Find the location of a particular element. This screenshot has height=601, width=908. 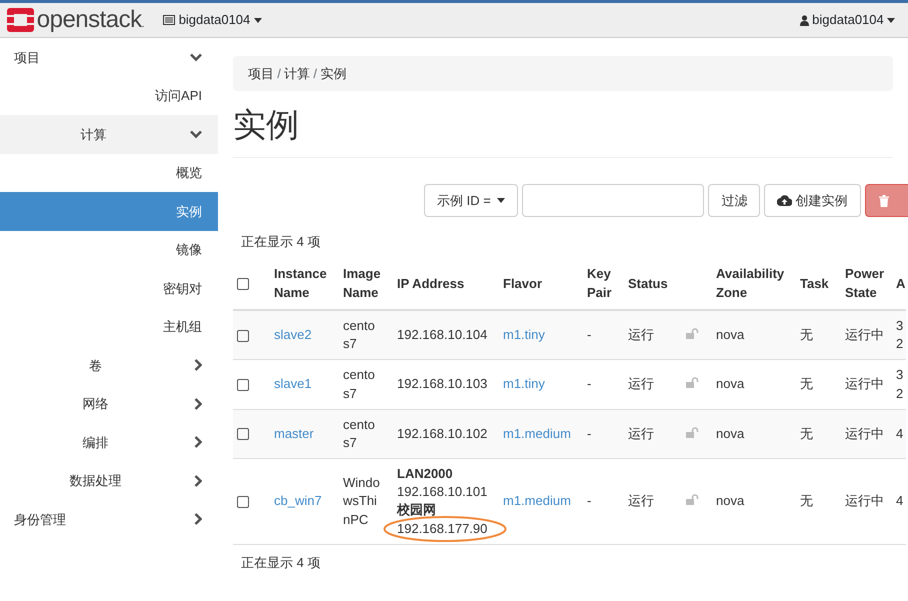

breadcrumb-item: 实例 is located at coordinates (333, 73).